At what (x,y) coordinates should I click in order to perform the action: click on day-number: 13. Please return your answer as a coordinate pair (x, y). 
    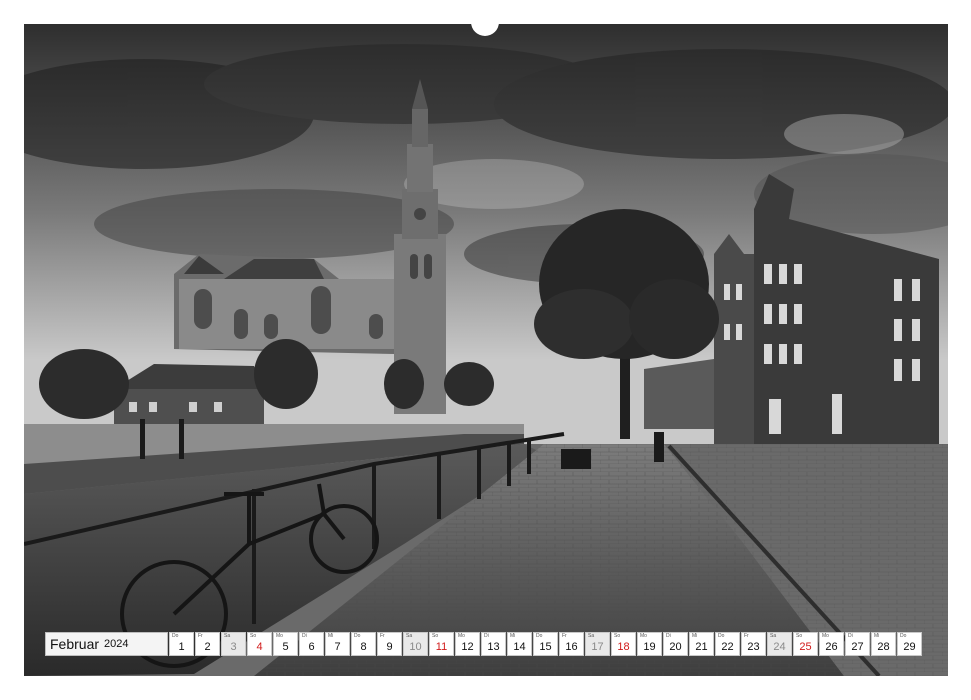
    Looking at the image, I should click on (493, 647).